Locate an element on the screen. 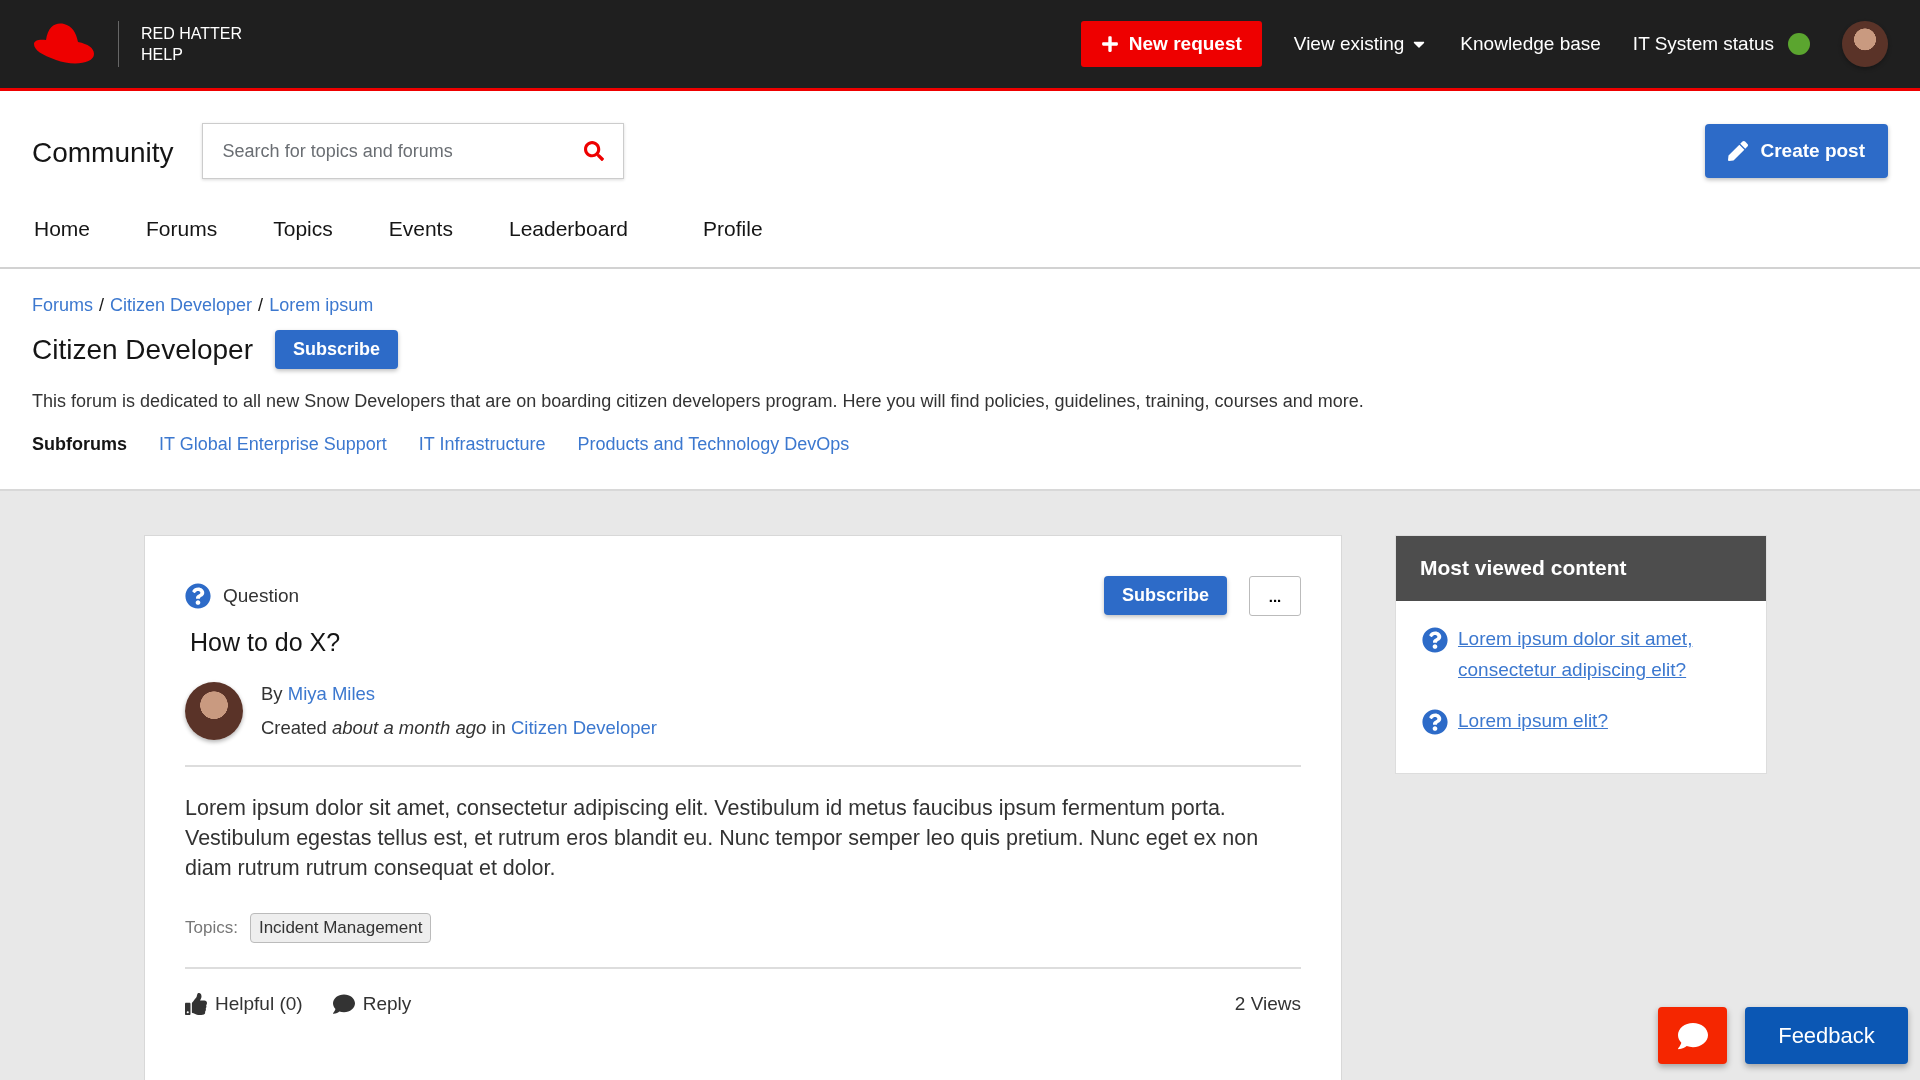 Image resolution: width=1920 pixels, height=1080 pixels. breadcrumb-link: Forums is located at coordinates (62, 305).